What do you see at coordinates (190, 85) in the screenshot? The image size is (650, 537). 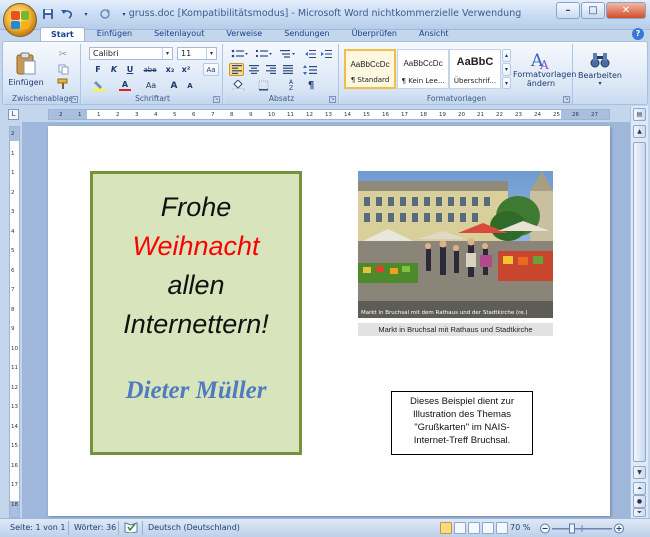 I see `shrink-font-button: A` at bounding box center [190, 85].